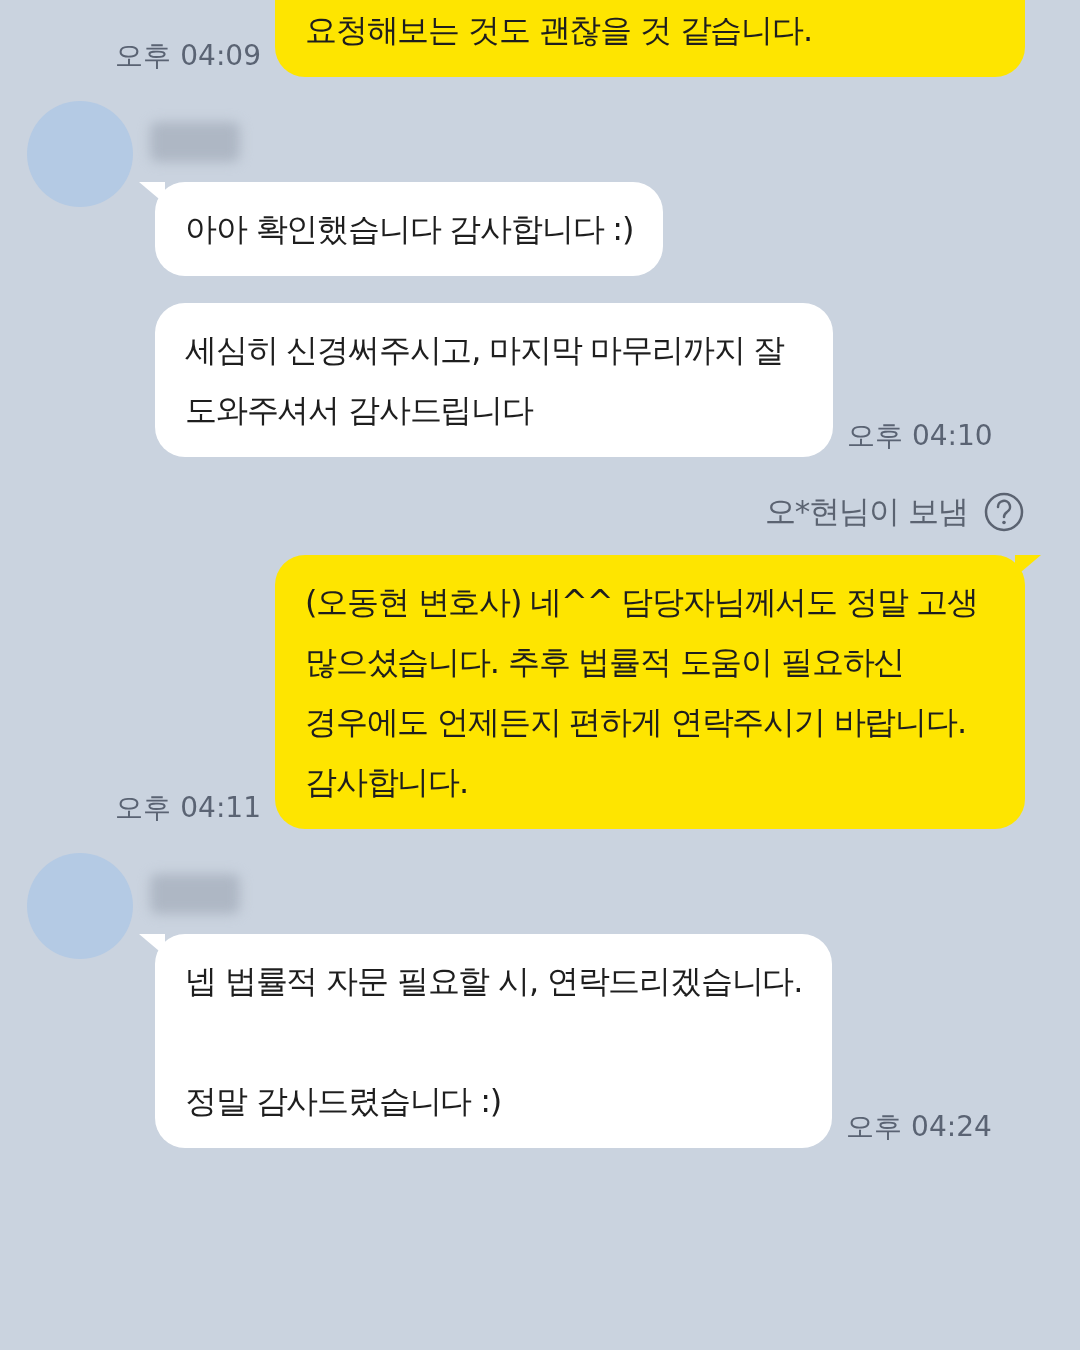 The width and height of the screenshot is (1080, 1350). Describe the element at coordinates (1004, 512) in the screenshot. I see `help-icon` at that location.